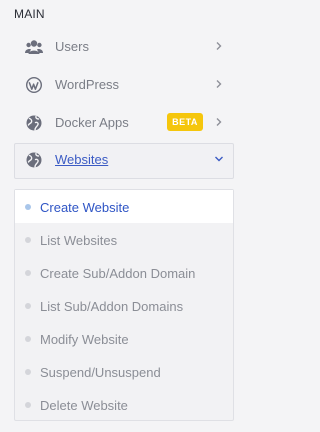 The height and width of the screenshot is (432, 320). Describe the element at coordinates (84, 405) in the screenshot. I see `submenu-item-label: Delete Website` at that location.